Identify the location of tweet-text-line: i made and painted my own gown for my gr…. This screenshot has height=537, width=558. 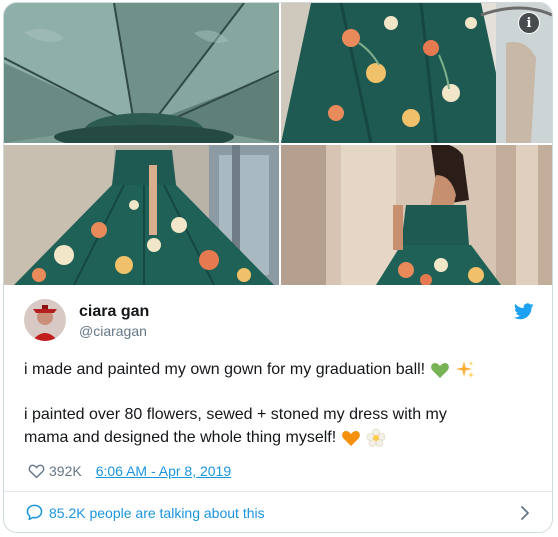
(279, 369).